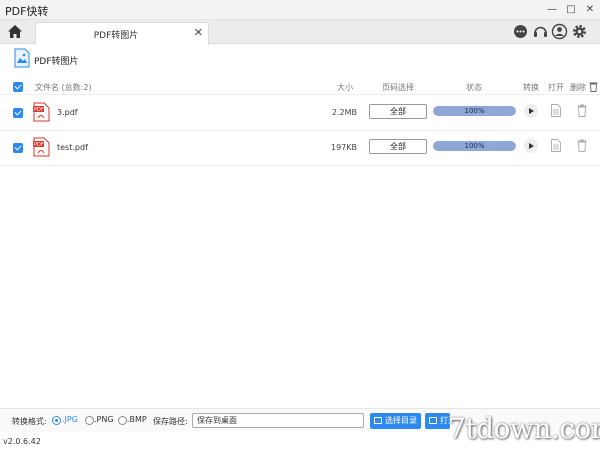  What do you see at coordinates (344, 112) in the screenshot?
I see `file-size: 2.2MB` at bounding box center [344, 112].